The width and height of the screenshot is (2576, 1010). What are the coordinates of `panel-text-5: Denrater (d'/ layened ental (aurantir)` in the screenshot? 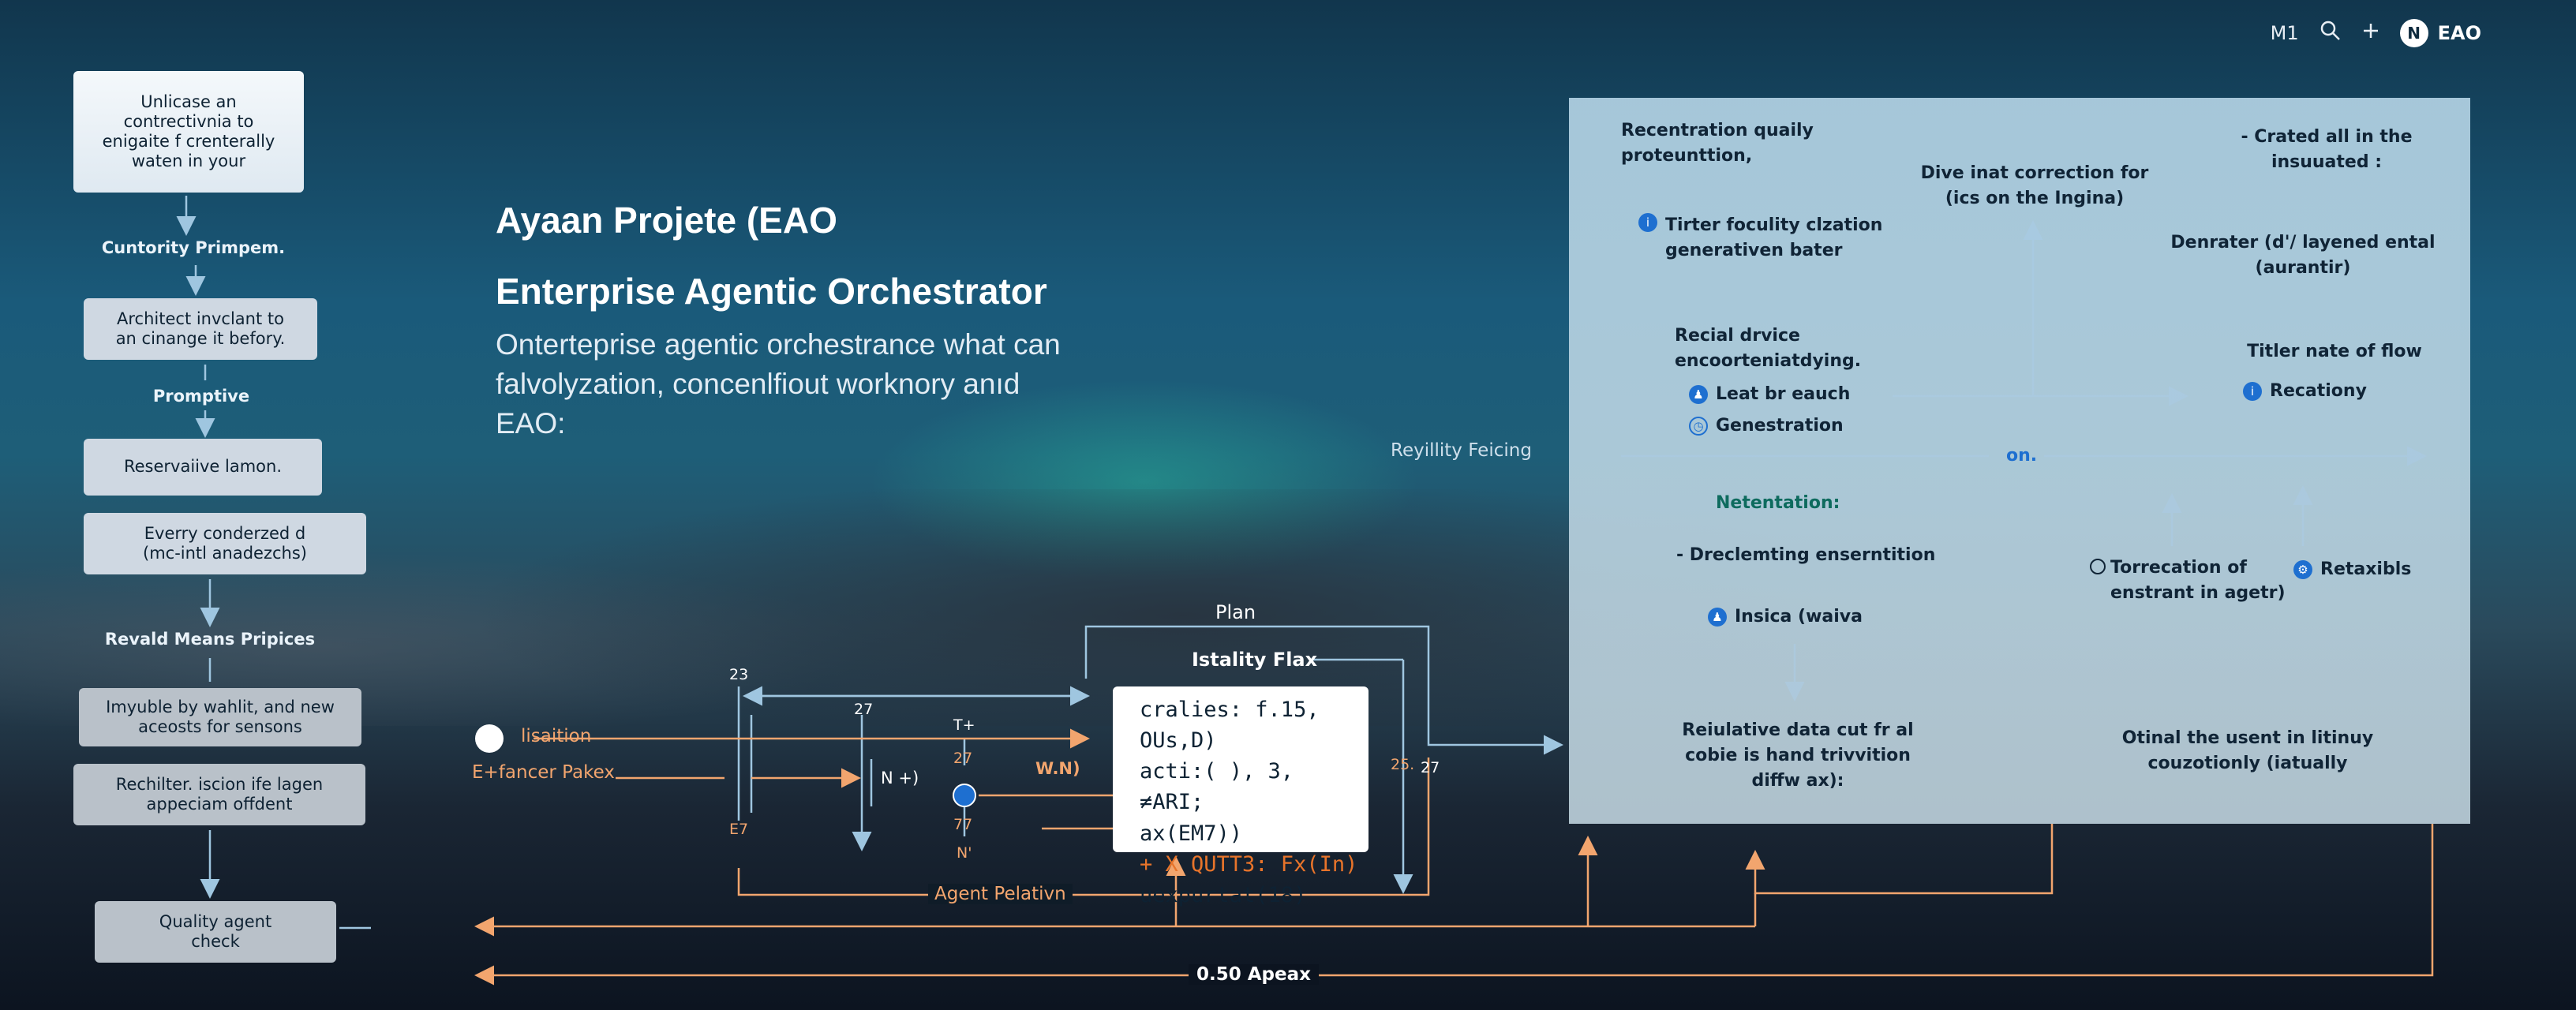 It's located at (2303, 255).